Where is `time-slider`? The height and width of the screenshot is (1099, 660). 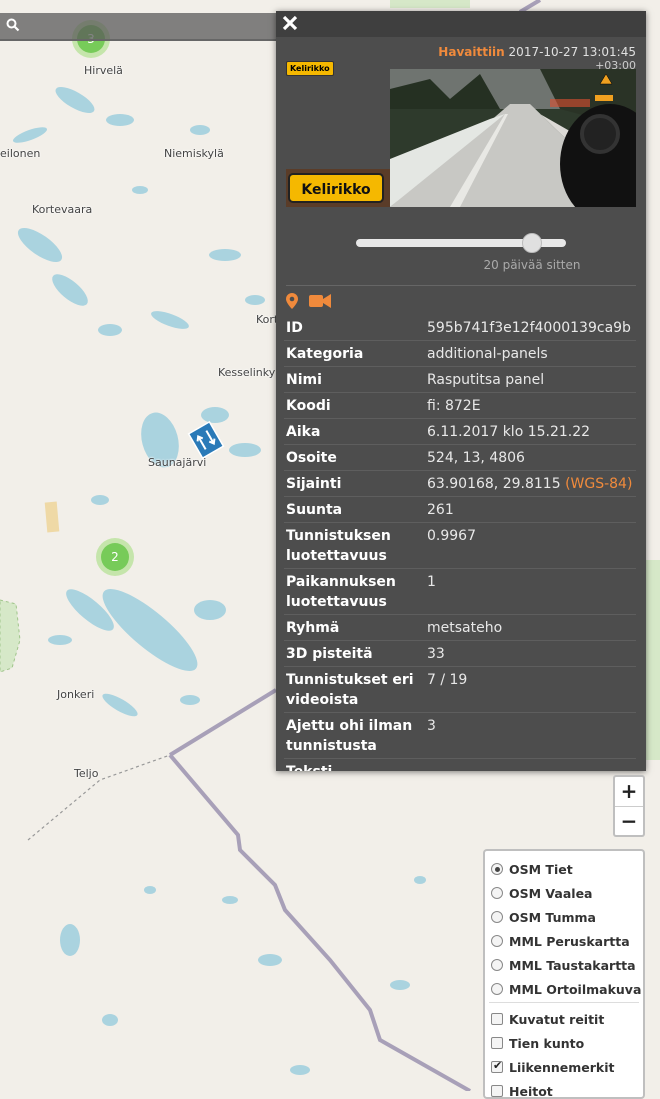
time-slider is located at coordinates (461, 243).